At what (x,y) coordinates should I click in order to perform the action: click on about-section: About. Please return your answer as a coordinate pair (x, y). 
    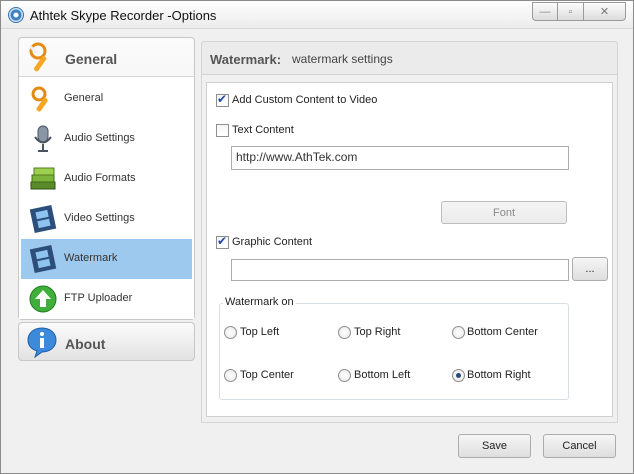
    Looking at the image, I should click on (106, 341).